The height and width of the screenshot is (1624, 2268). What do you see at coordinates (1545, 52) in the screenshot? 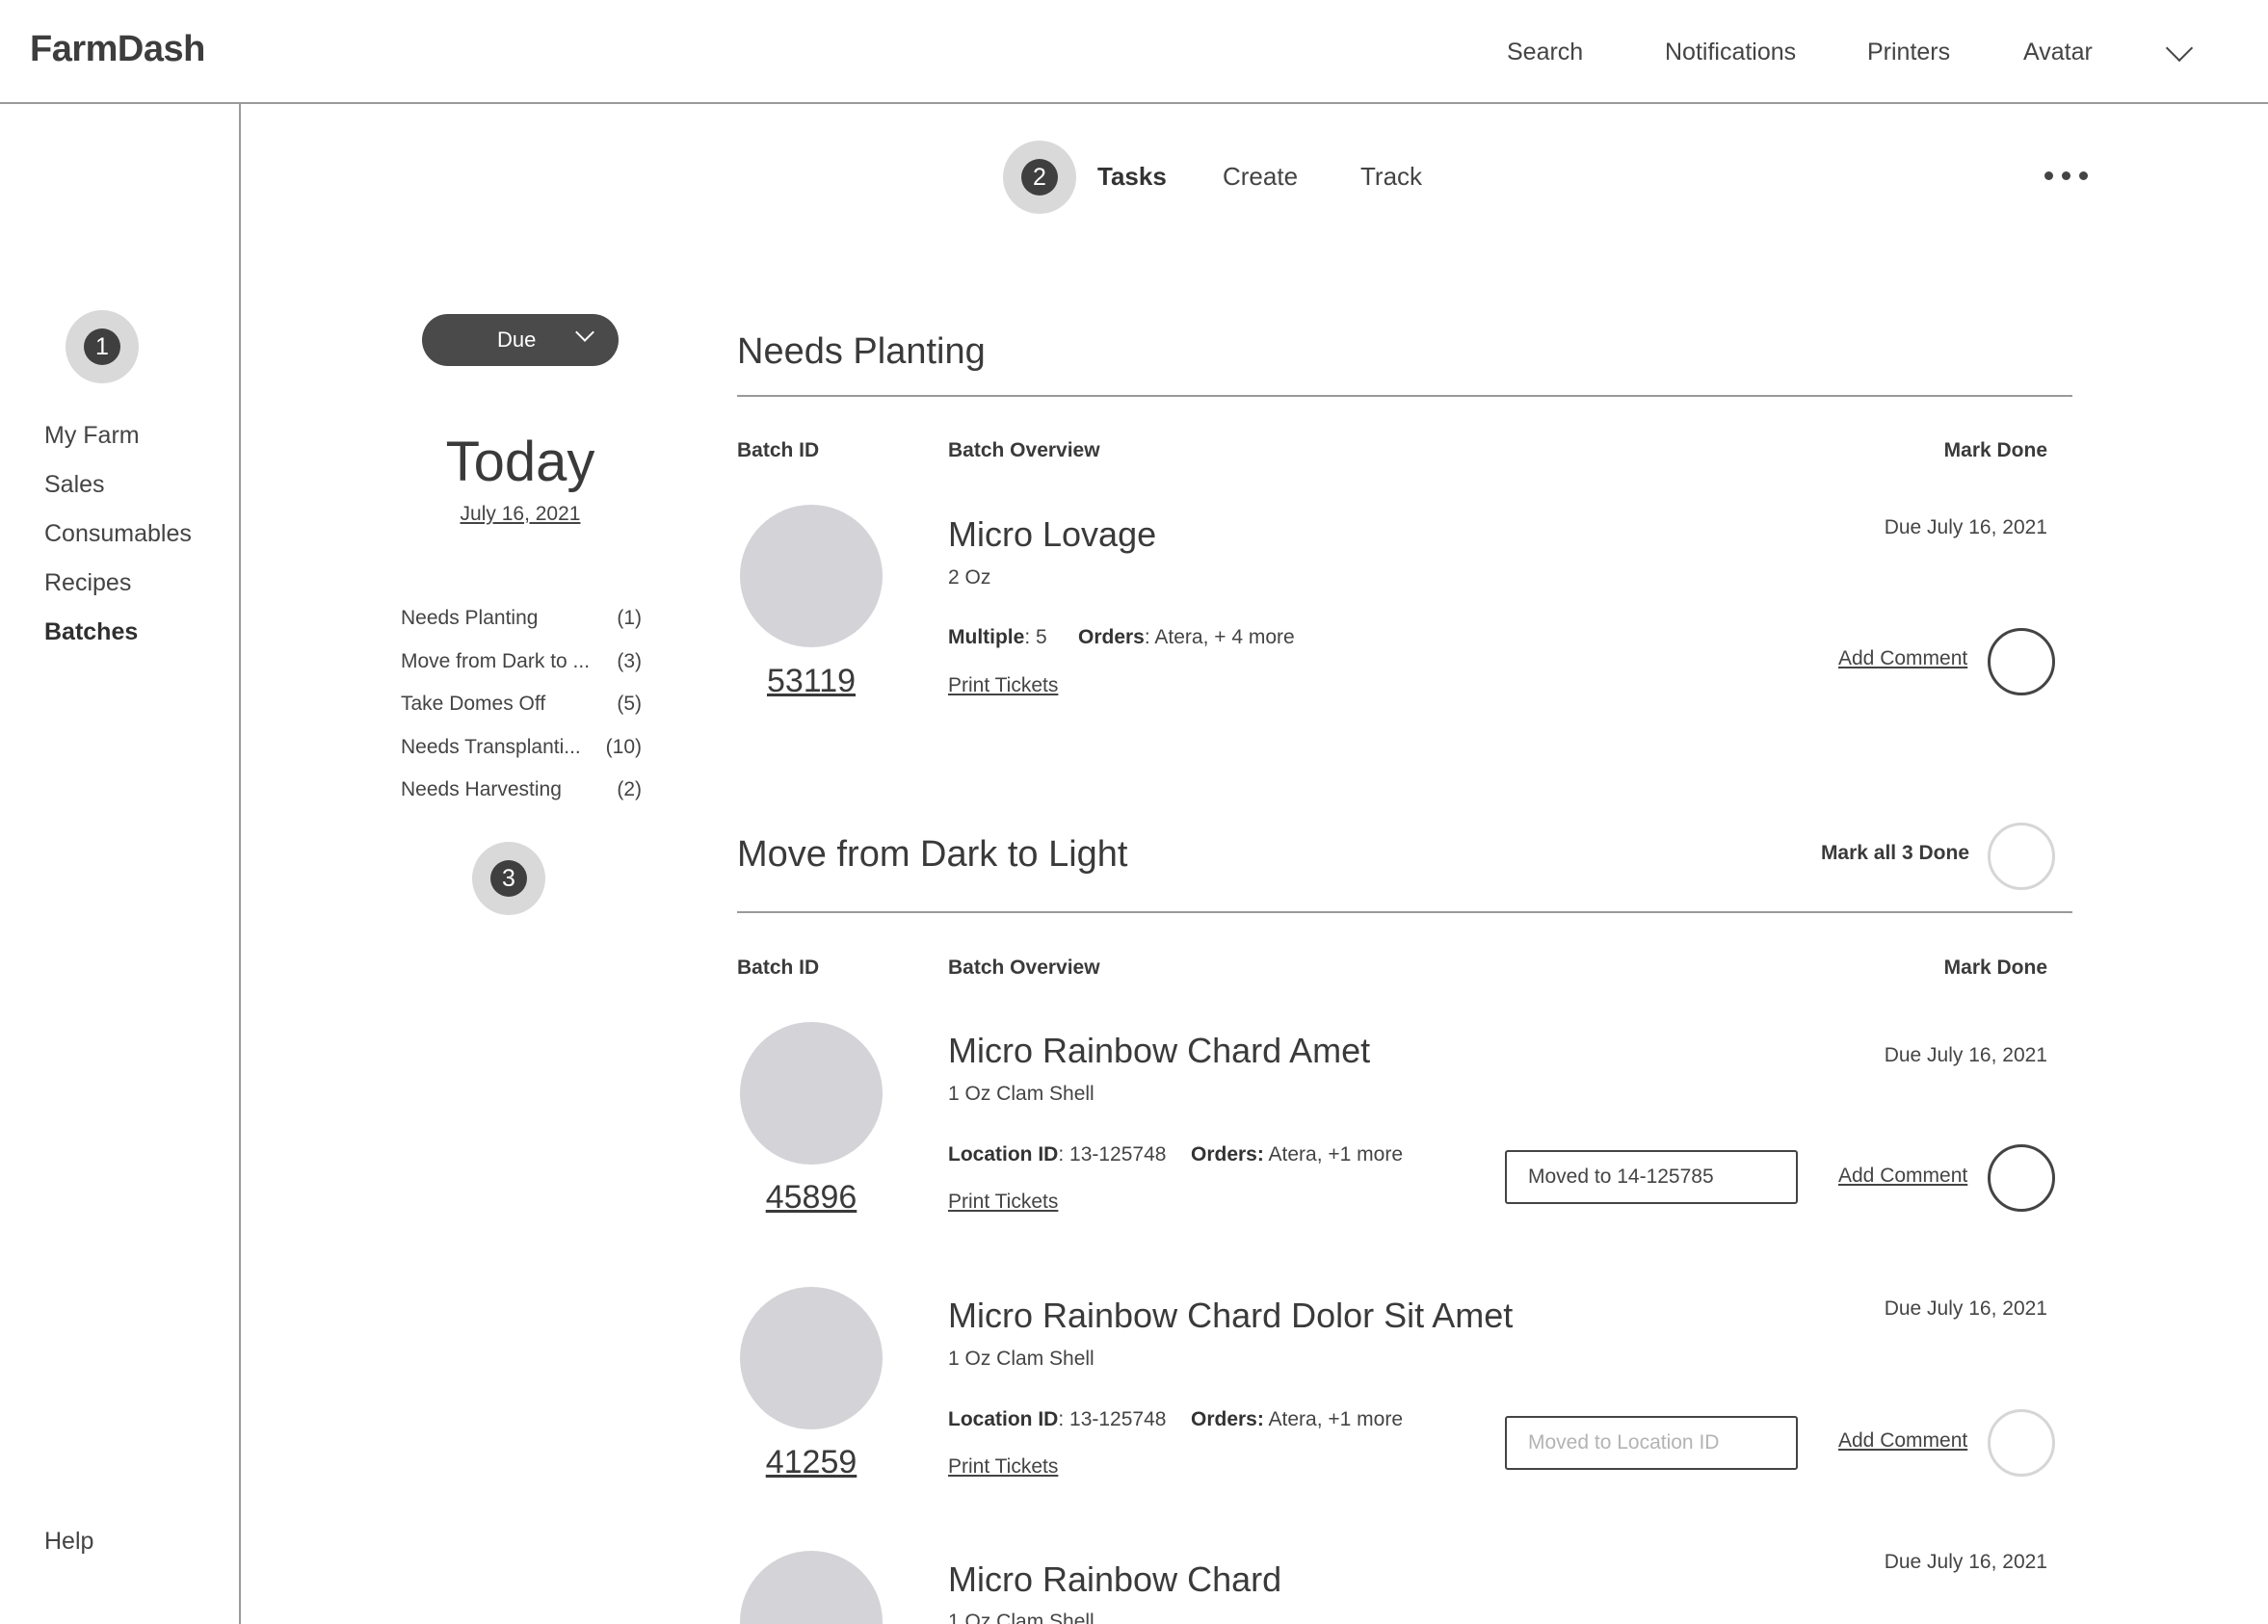
I see `nav-search: Search` at bounding box center [1545, 52].